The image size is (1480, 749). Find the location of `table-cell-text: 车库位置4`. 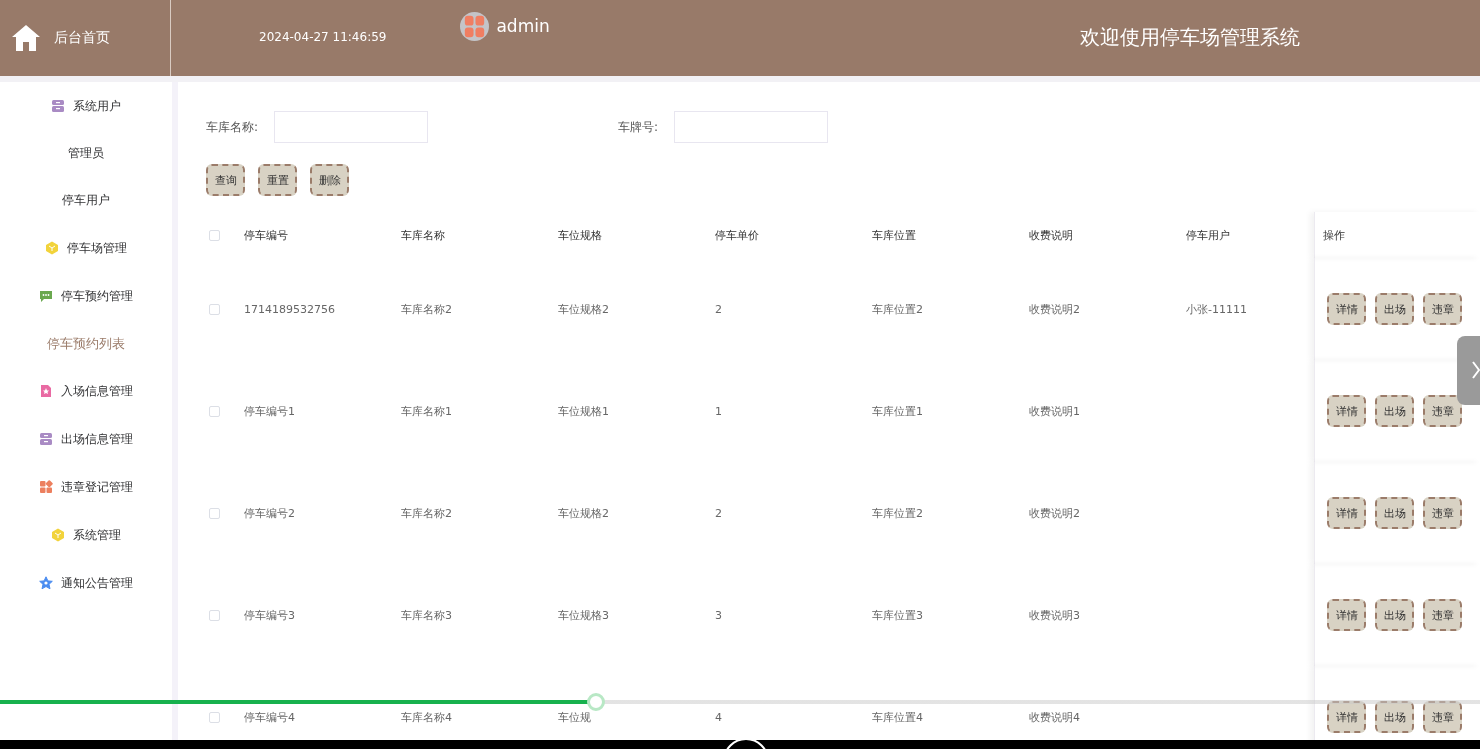

table-cell-text: 车库位置4 is located at coordinates (898, 717).